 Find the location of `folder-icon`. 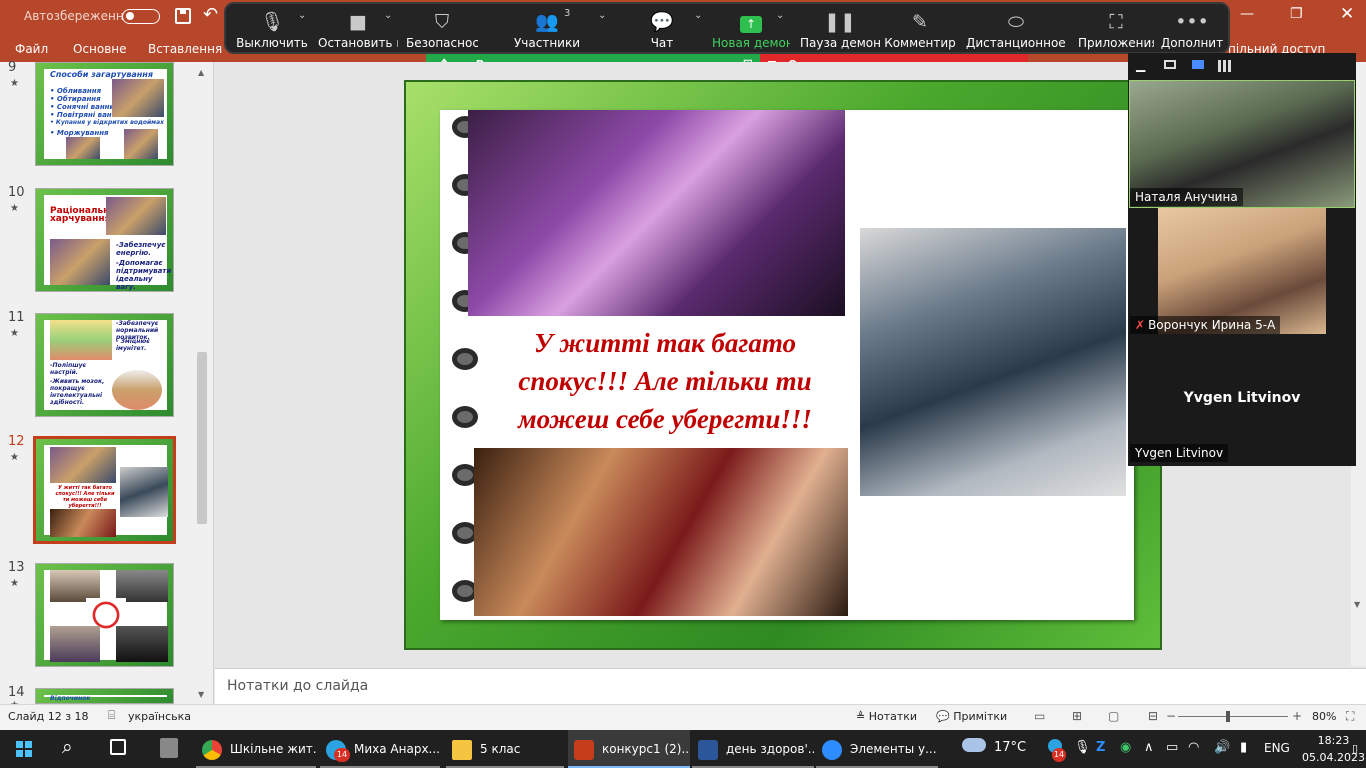

folder-icon is located at coordinates (462, 749).